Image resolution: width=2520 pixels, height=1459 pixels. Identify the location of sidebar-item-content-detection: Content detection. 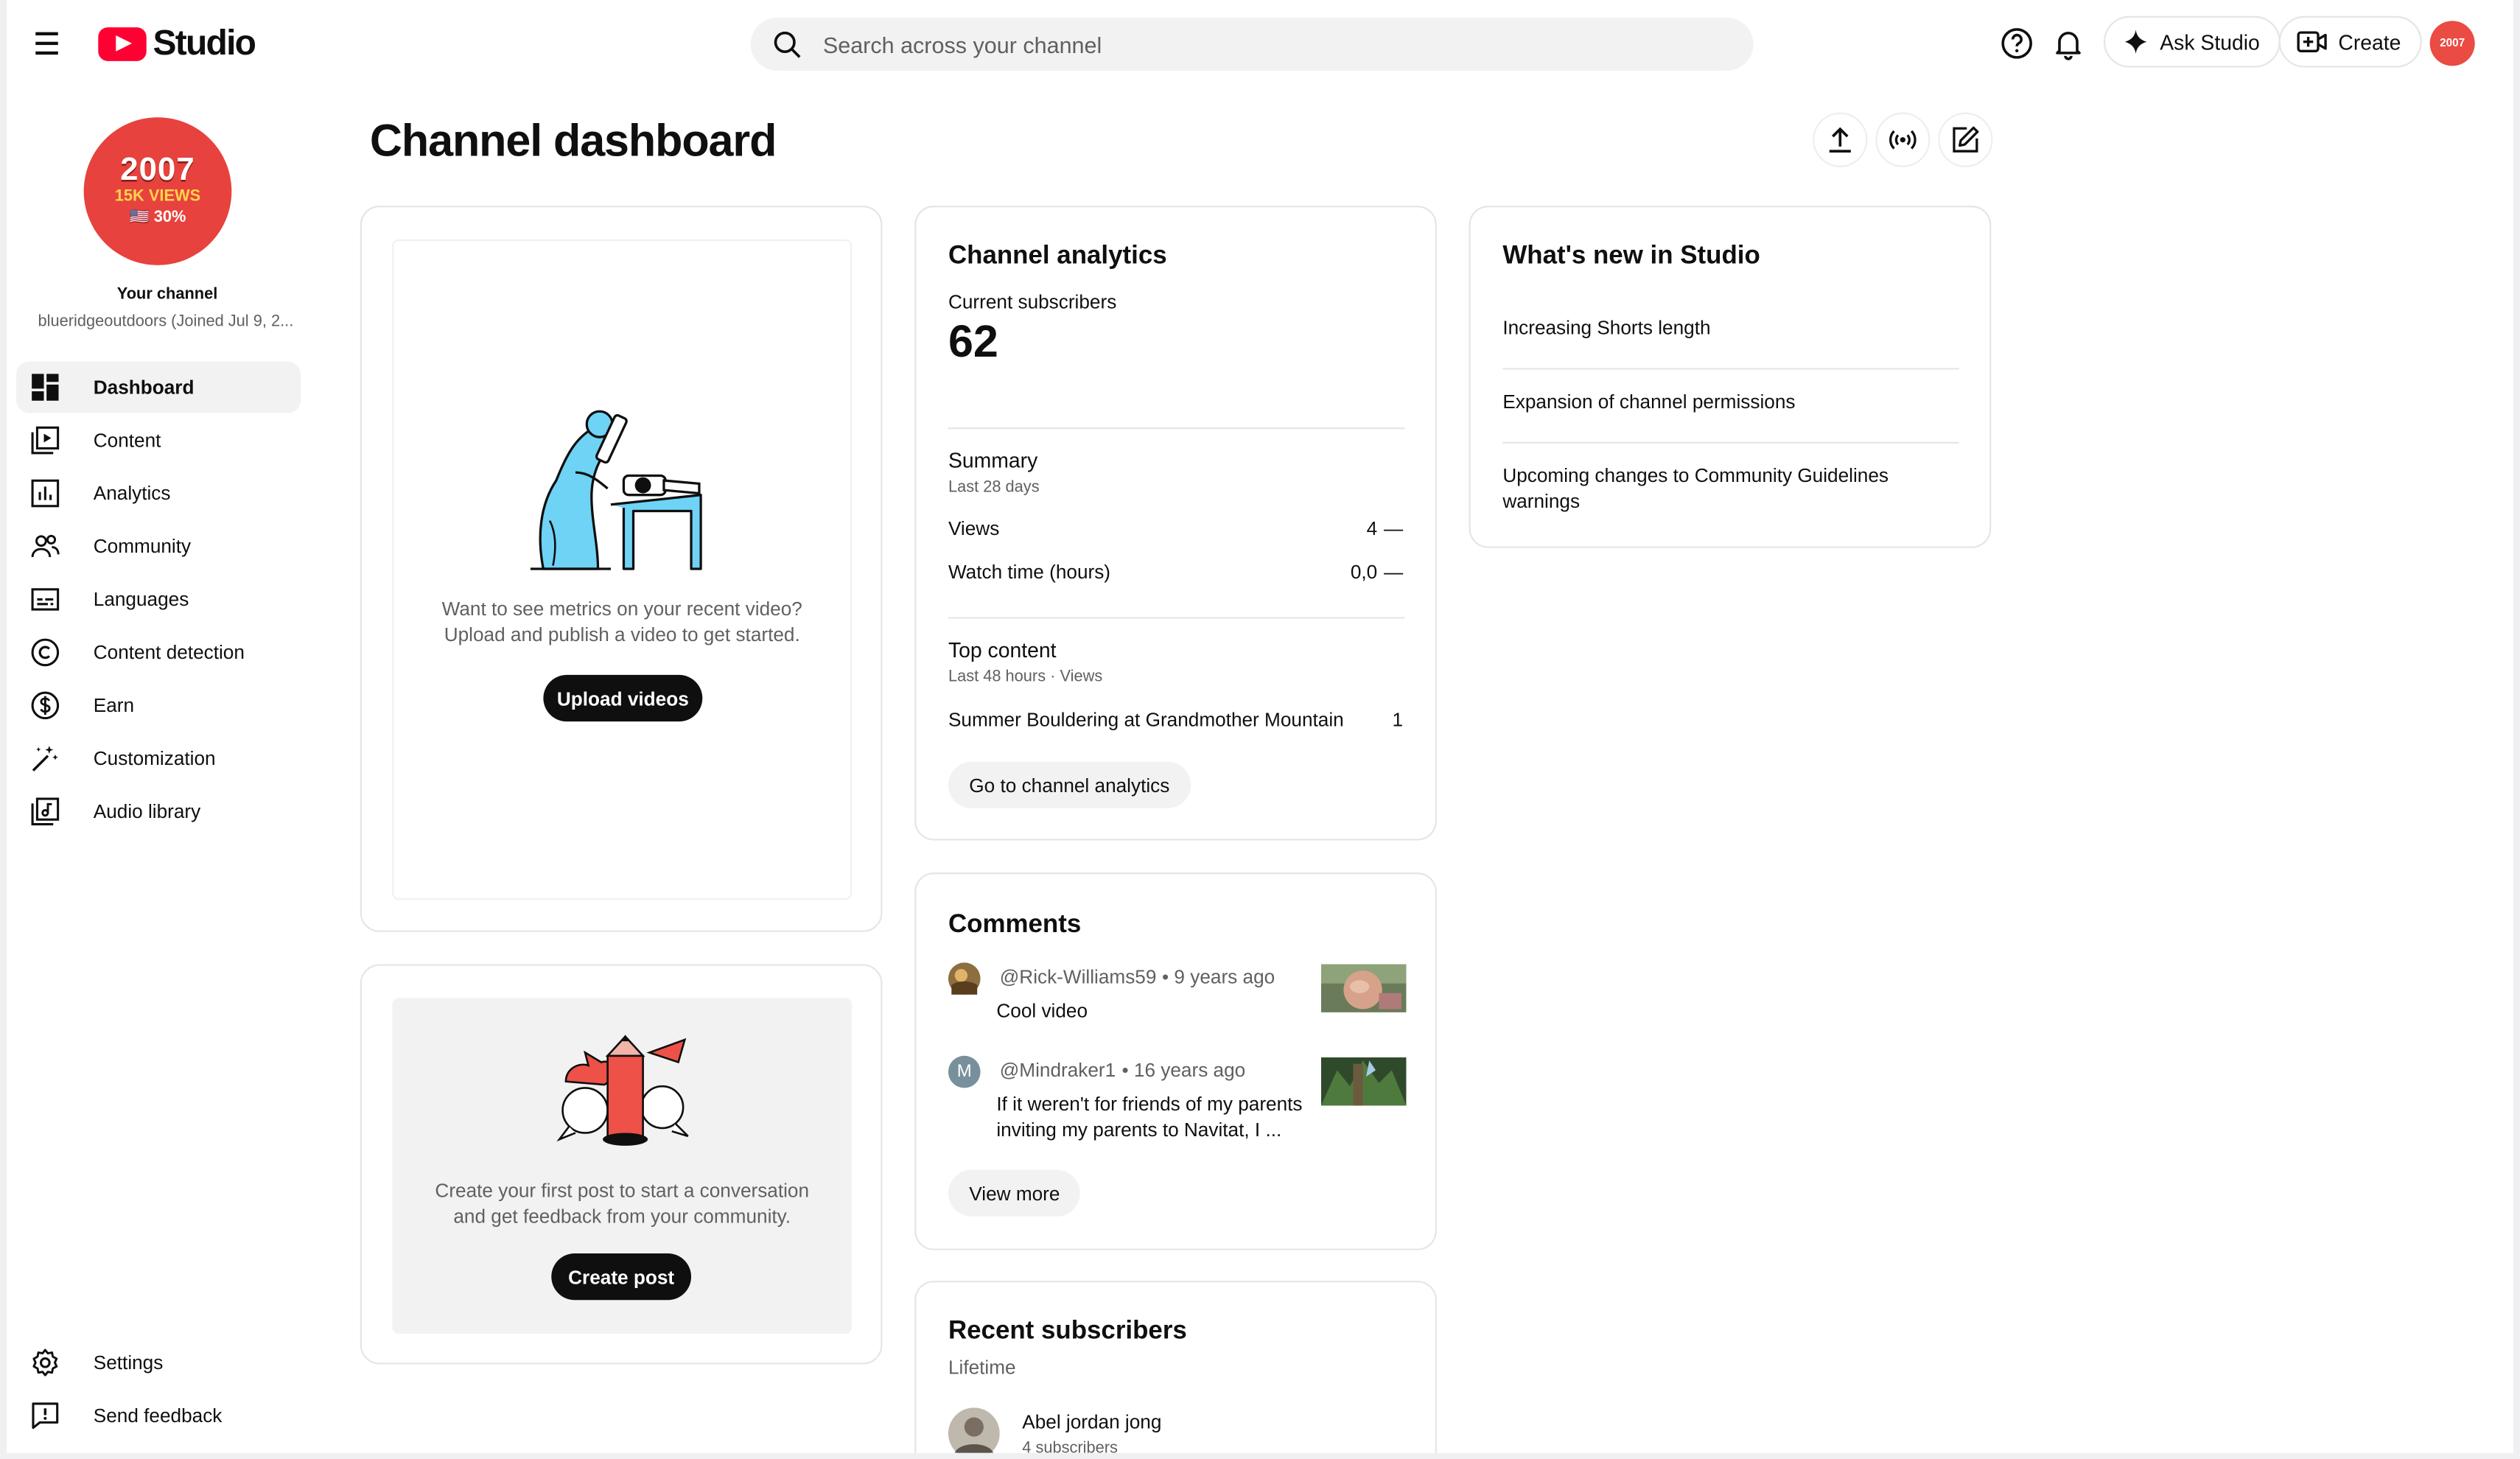
(158, 653).